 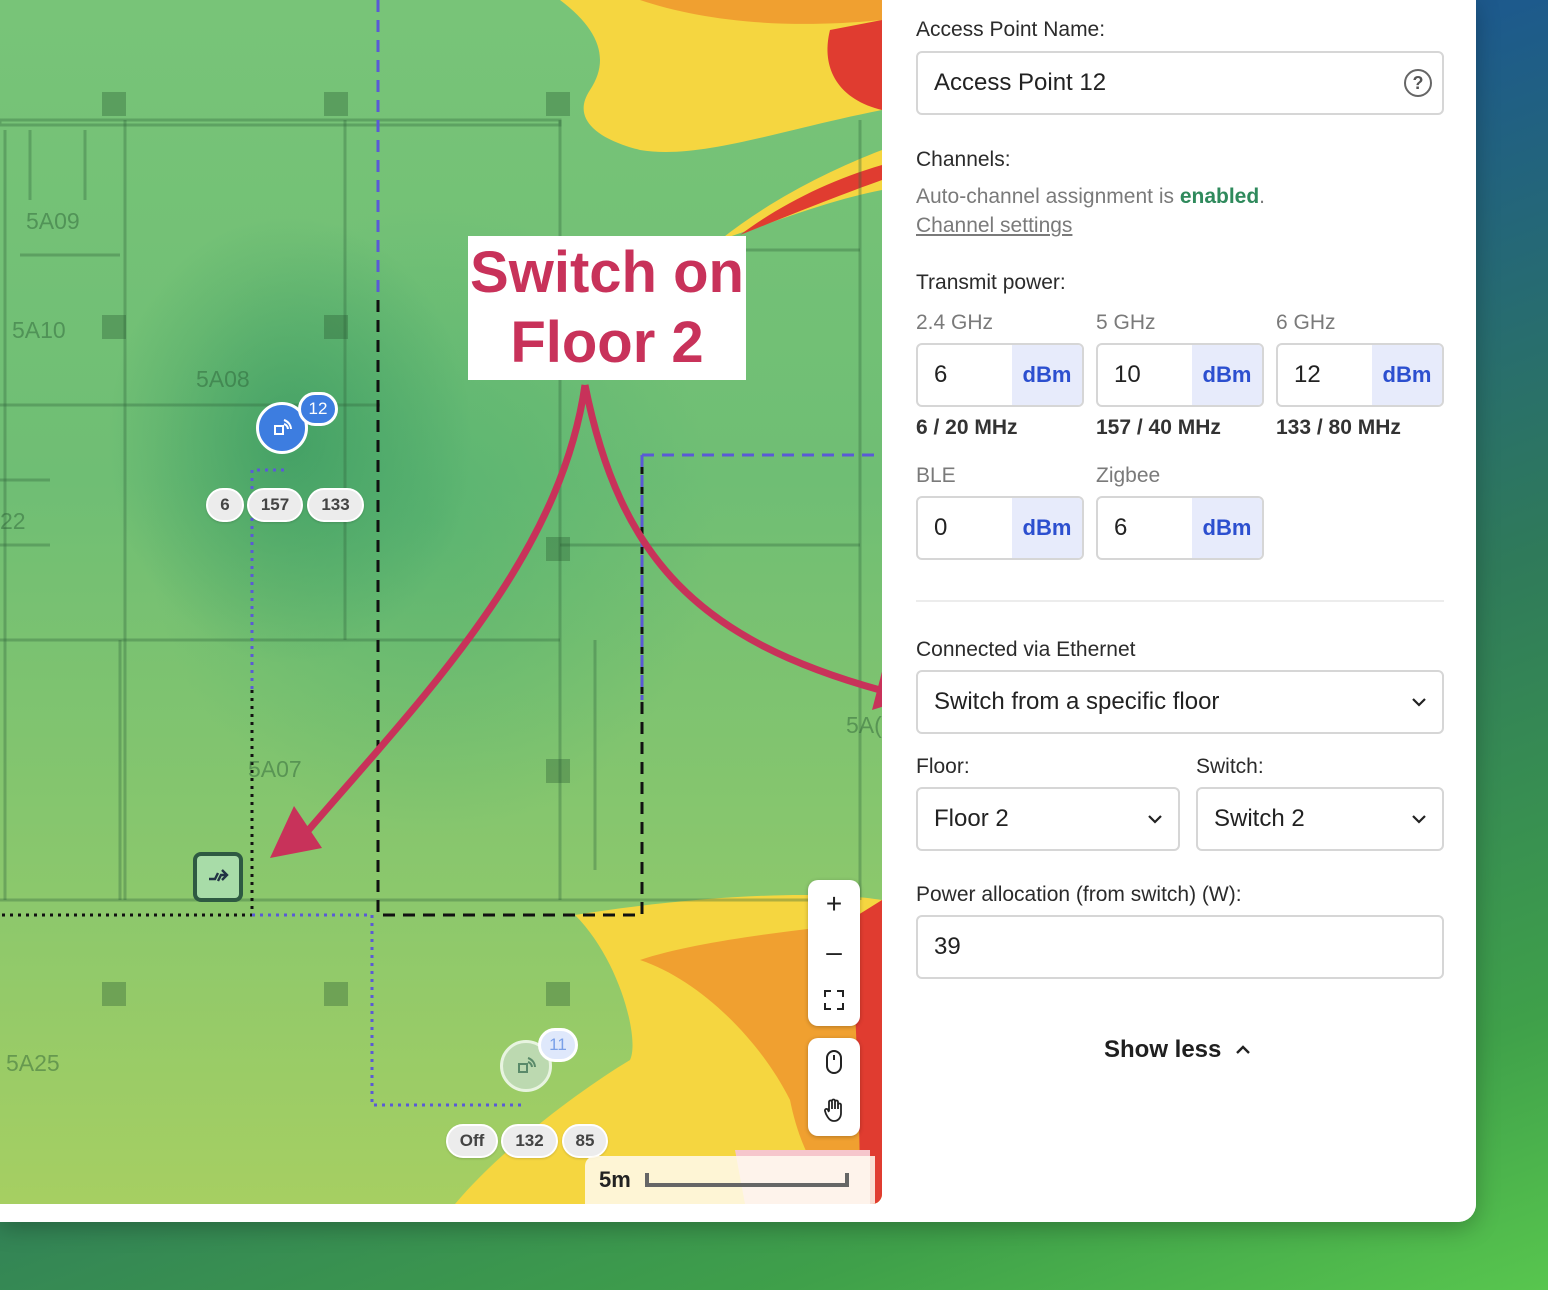 What do you see at coordinates (1127, 374) in the screenshot?
I see `power-value: 10` at bounding box center [1127, 374].